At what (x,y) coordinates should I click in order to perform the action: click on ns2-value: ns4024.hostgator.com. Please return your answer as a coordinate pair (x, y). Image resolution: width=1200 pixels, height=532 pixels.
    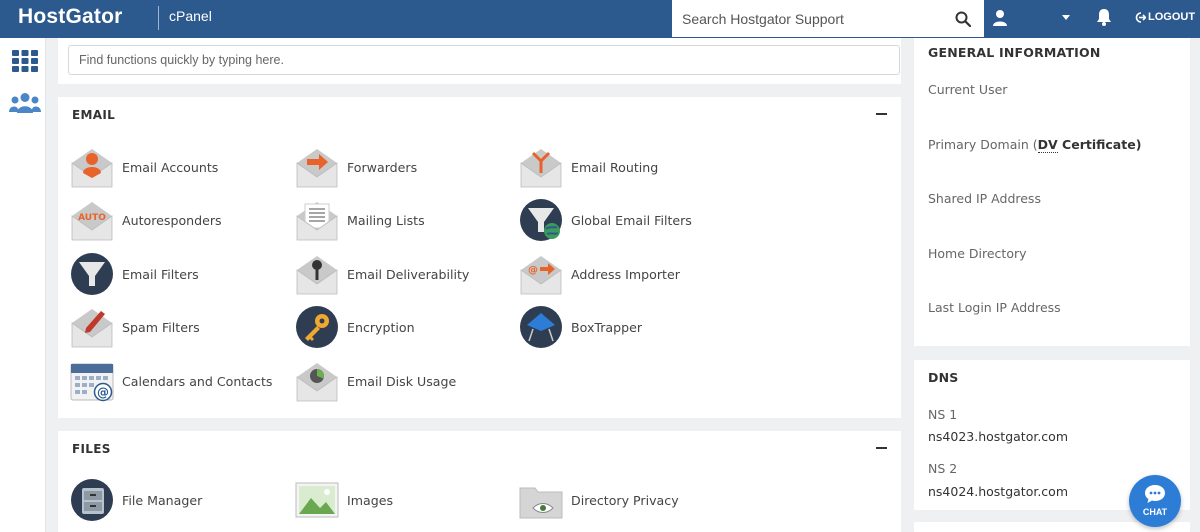
    Looking at the image, I should click on (998, 491).